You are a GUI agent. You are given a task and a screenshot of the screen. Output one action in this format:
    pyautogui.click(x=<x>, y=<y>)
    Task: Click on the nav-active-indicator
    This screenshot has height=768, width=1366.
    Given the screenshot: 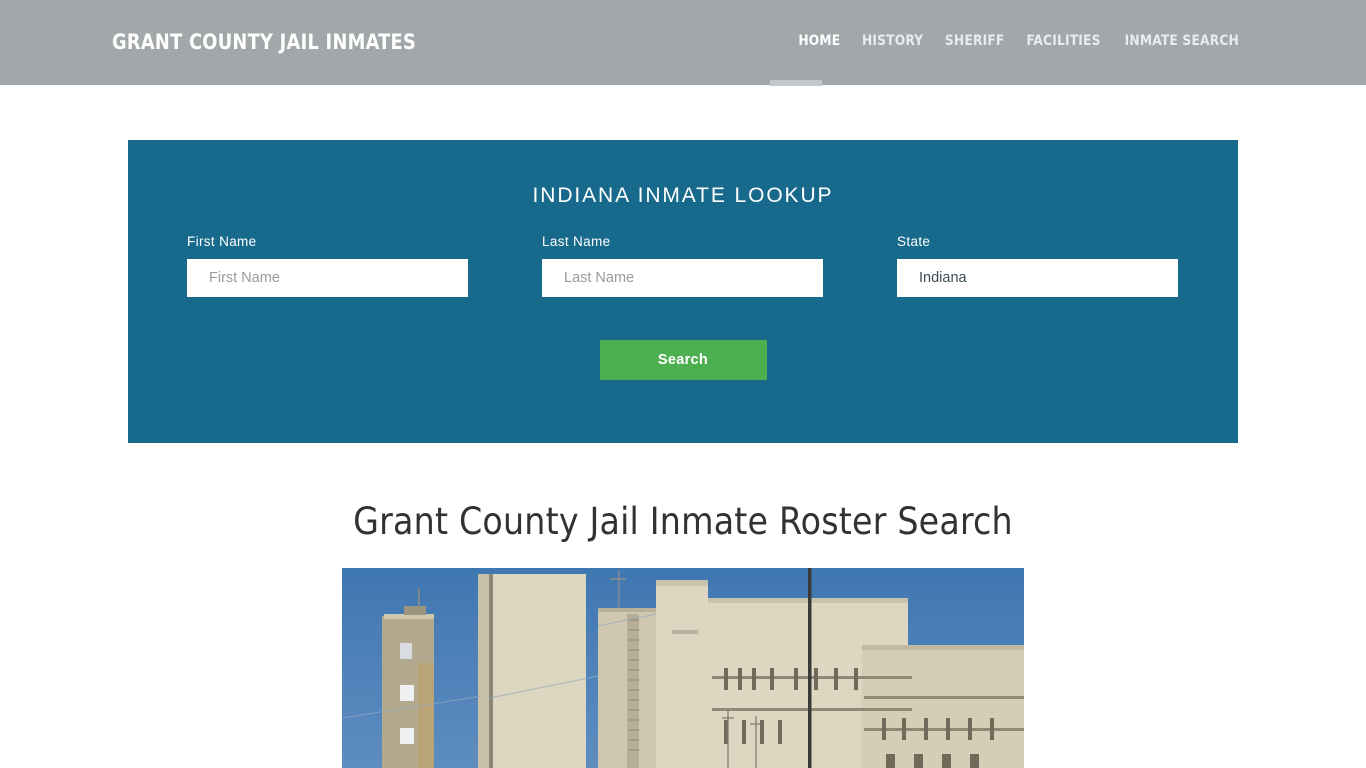 What is the action you would take?
    pyautogui.click(x=796, y=83)
    